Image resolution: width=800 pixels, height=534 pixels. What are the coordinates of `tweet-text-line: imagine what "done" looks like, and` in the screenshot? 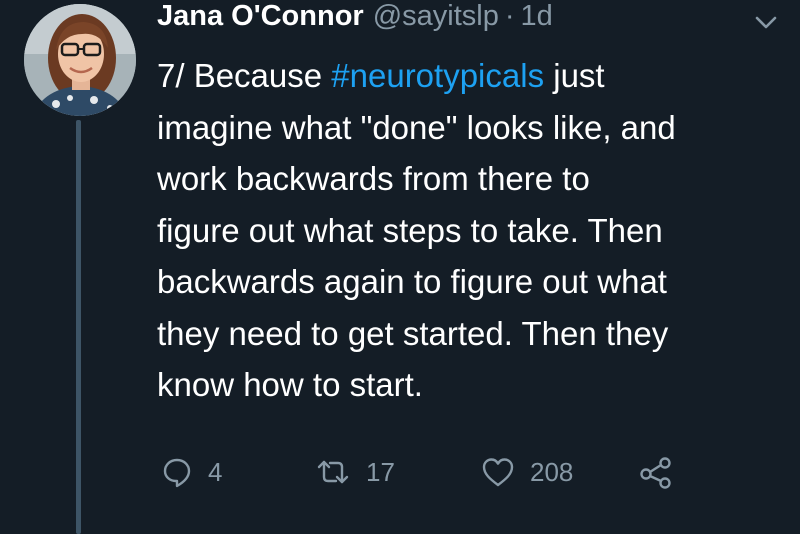 It's located at (416, 127).